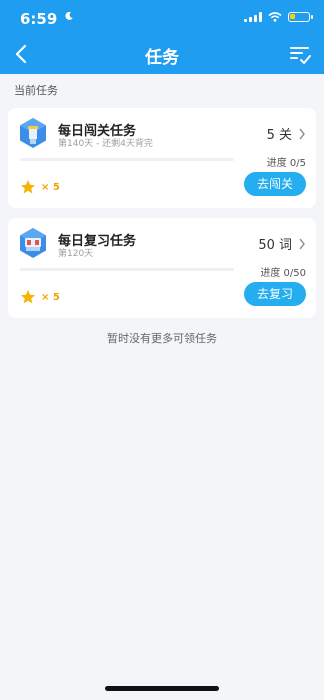 The height and width of the screenshot is (700, 324). I want to click on task-list-icon, so click(300, 54).